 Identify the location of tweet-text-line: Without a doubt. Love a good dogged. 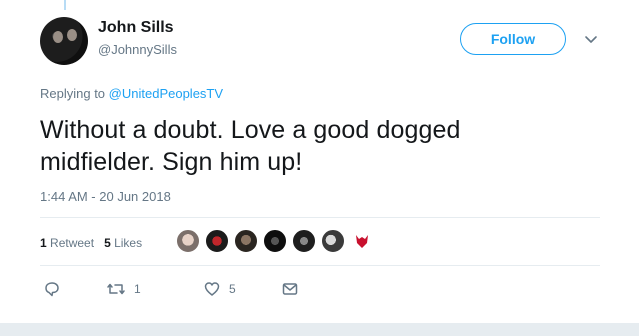
(250, 130).